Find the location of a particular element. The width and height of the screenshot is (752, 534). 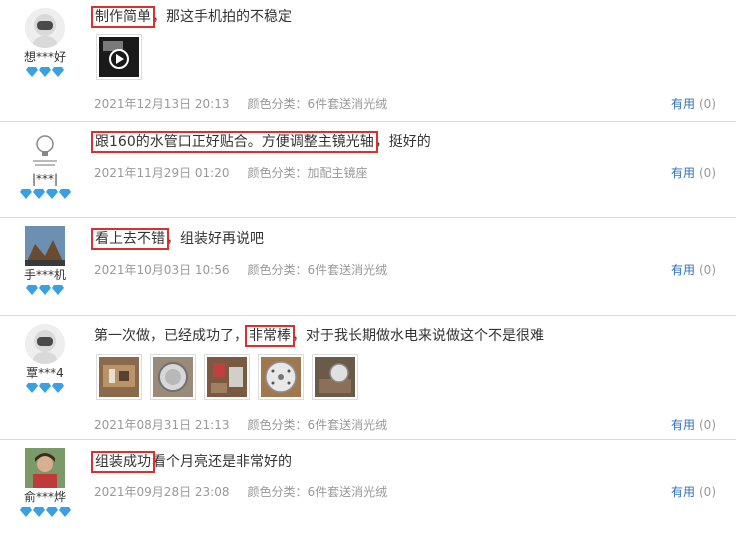

reviewer: 想***好 is located at coordinates (45, 39).